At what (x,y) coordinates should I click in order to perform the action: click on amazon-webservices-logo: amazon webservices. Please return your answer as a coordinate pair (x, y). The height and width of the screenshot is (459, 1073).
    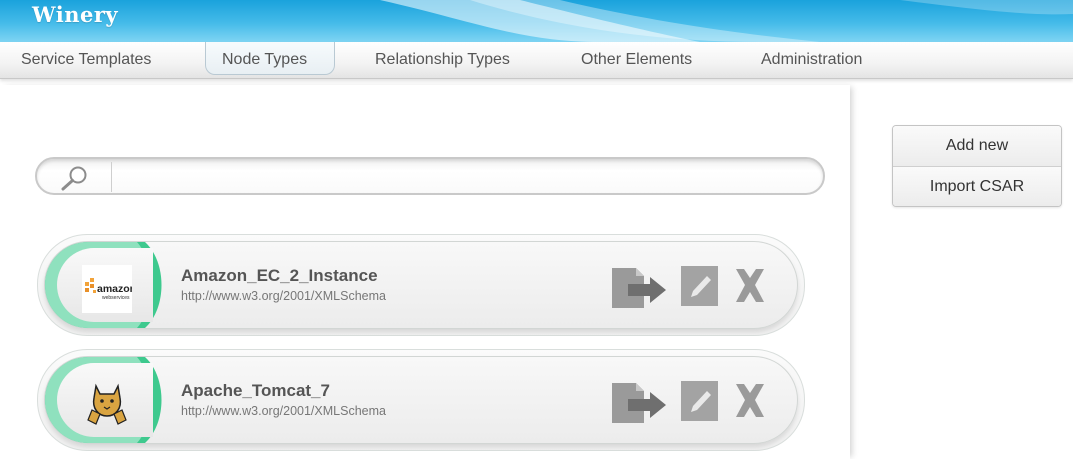
    Looking at the image, I should click on (109, 289).